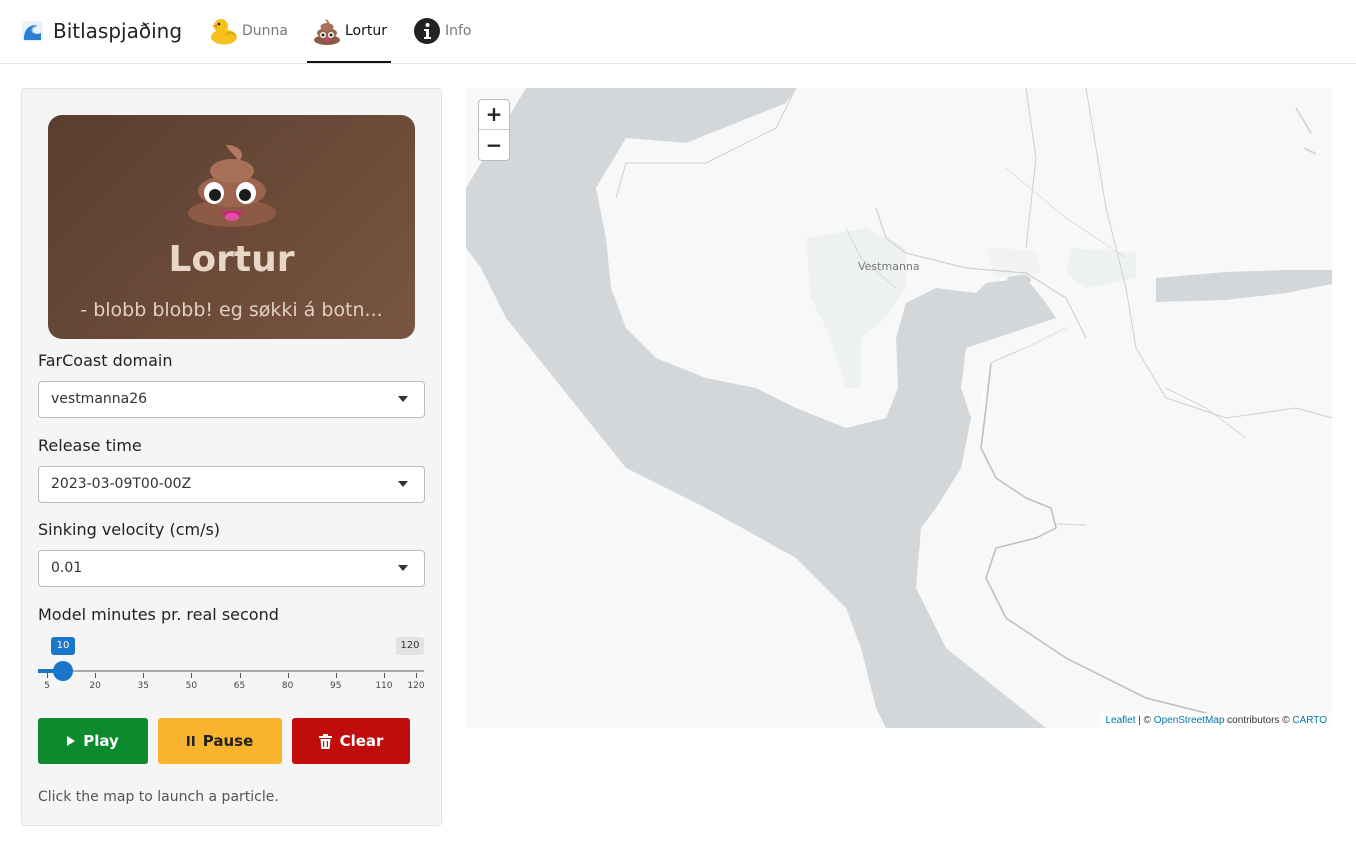 This screenshot has height=848, width=1356. Describe the element at coordinates (384, 686) in the screenshot. I see `slider-tick-label: 110` at that location.